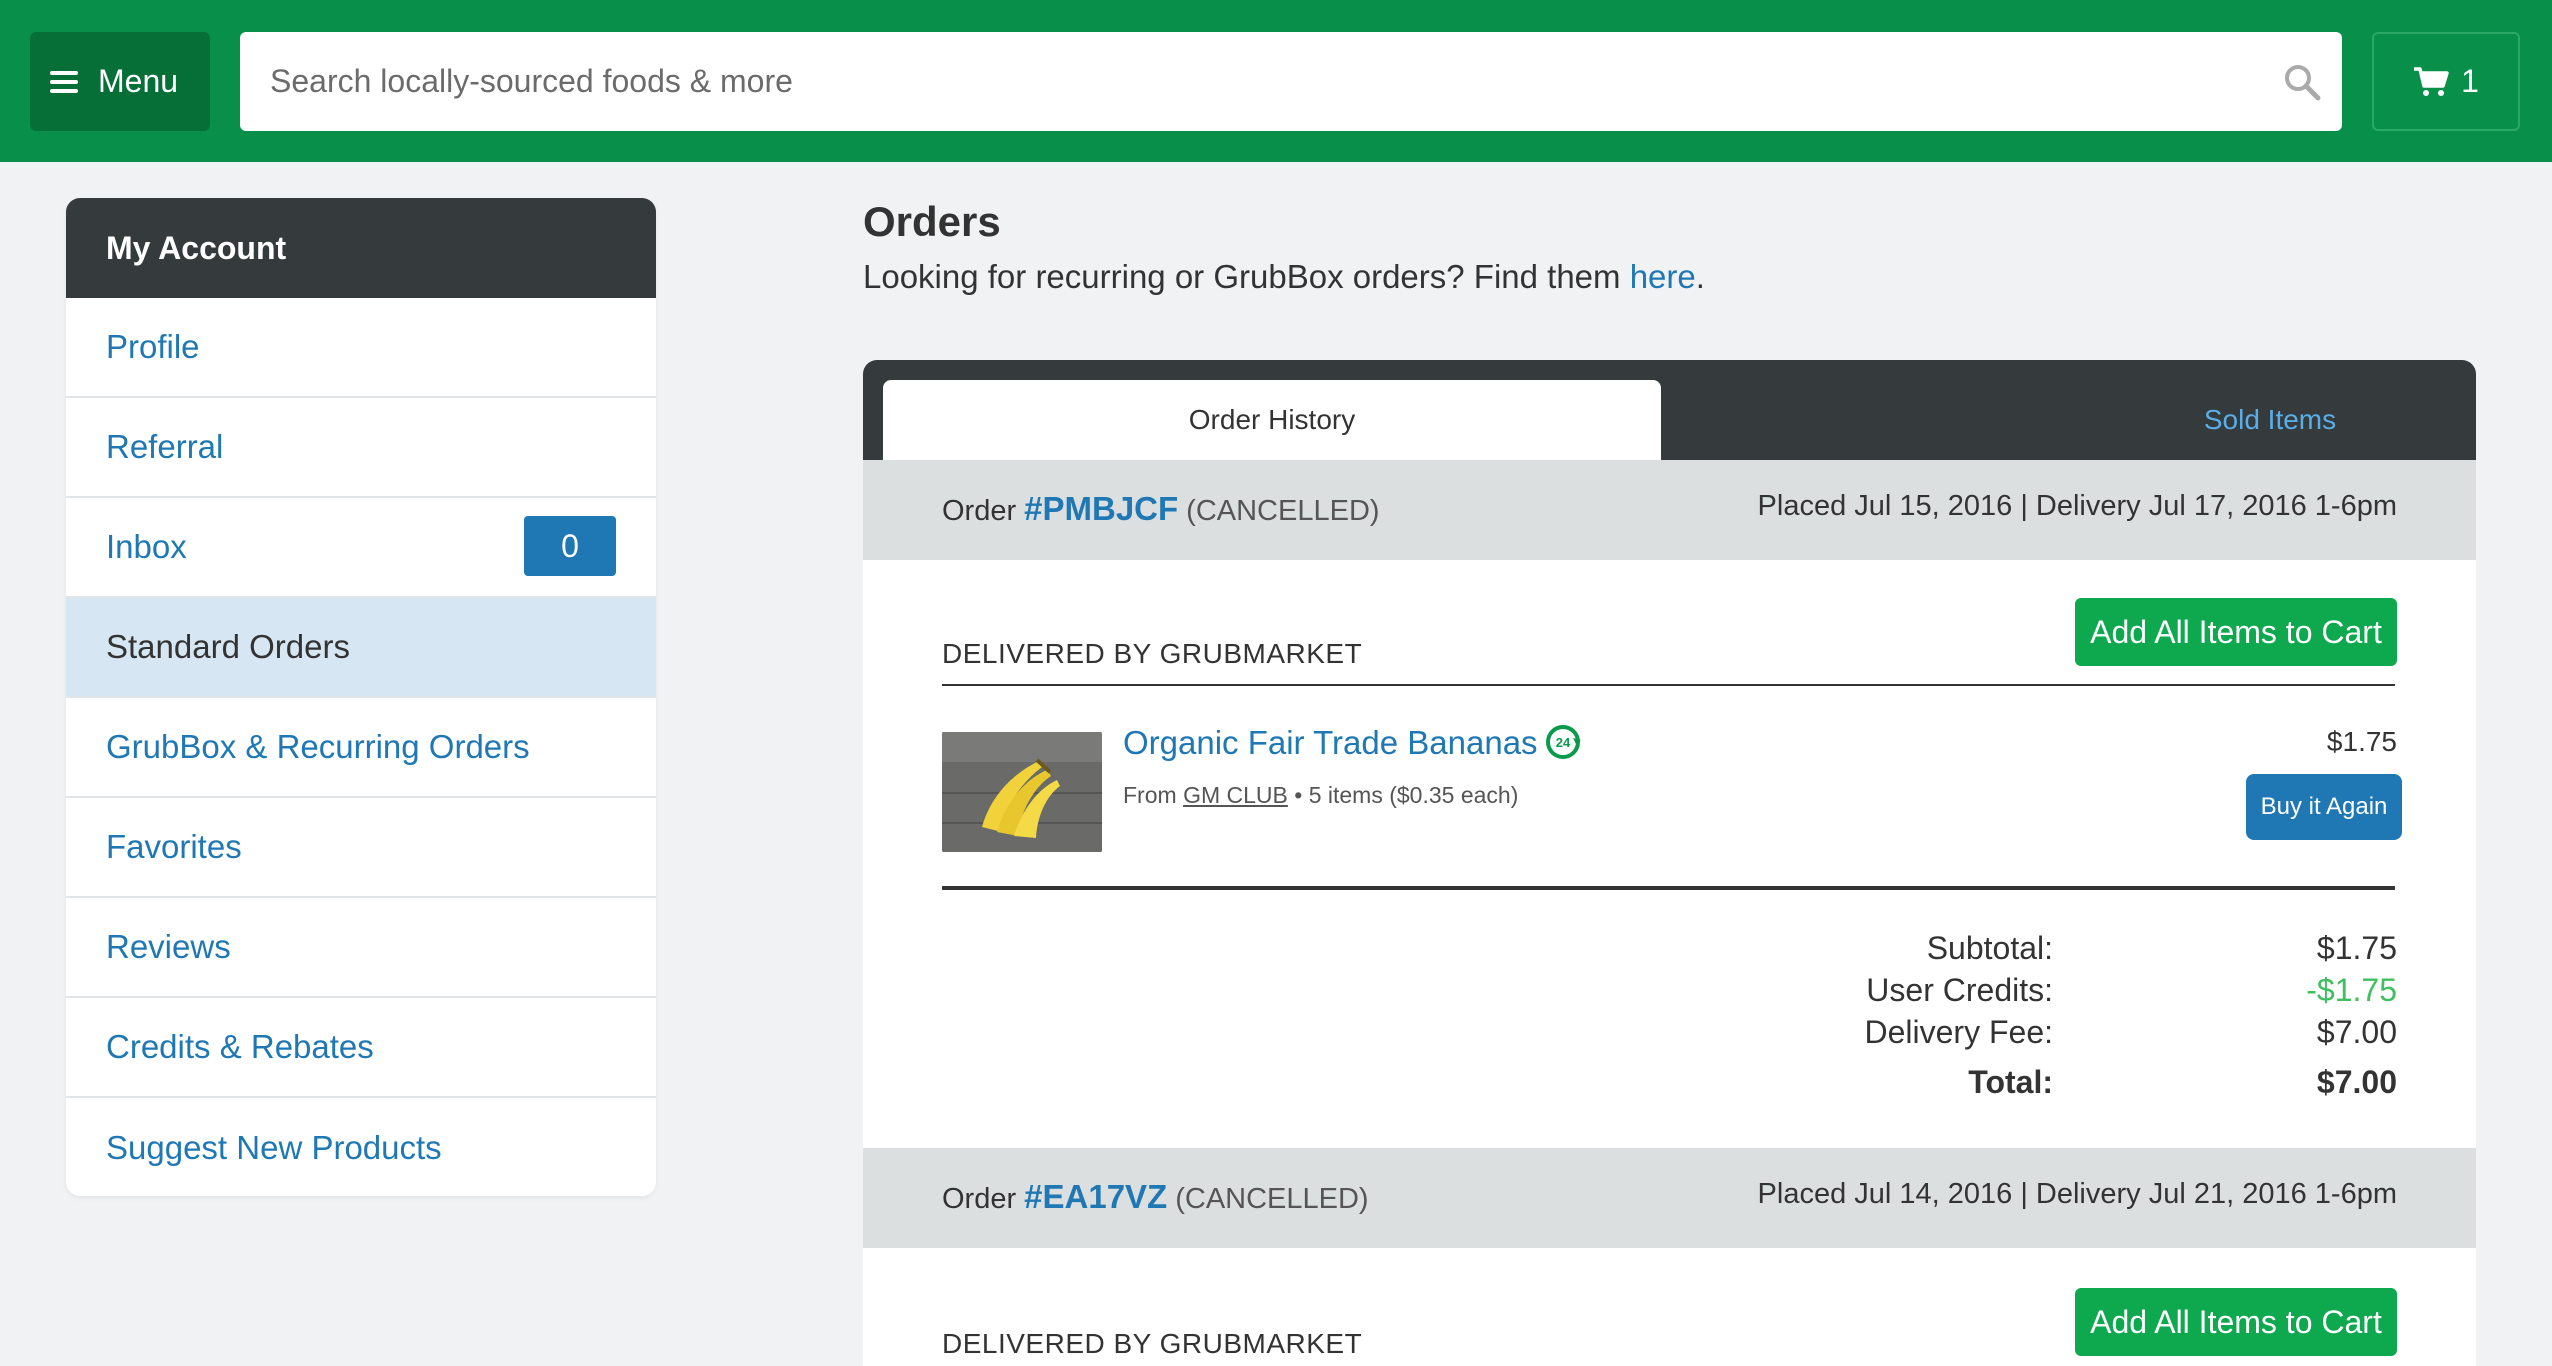 The height and width of the screenshot is (1366, 2552). What do you see at coordinates (168, 946) in the screenshot?
I see `sidebar-item-label: Reviews` at bounding box center [168, 946].